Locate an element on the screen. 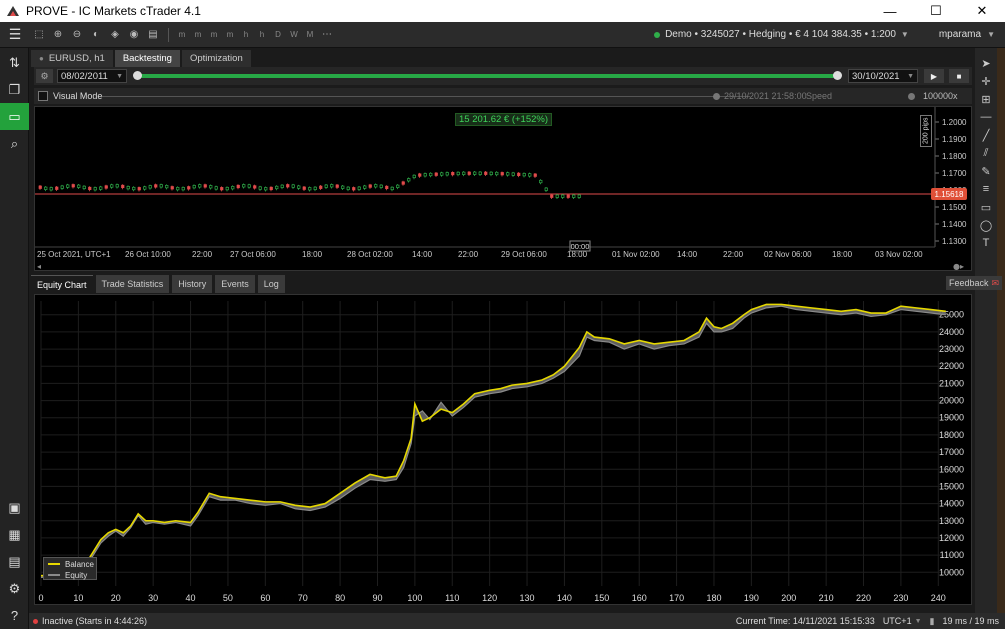 The image size is (1005, 629). tab-events: Events is located at coordinates (235, 284).